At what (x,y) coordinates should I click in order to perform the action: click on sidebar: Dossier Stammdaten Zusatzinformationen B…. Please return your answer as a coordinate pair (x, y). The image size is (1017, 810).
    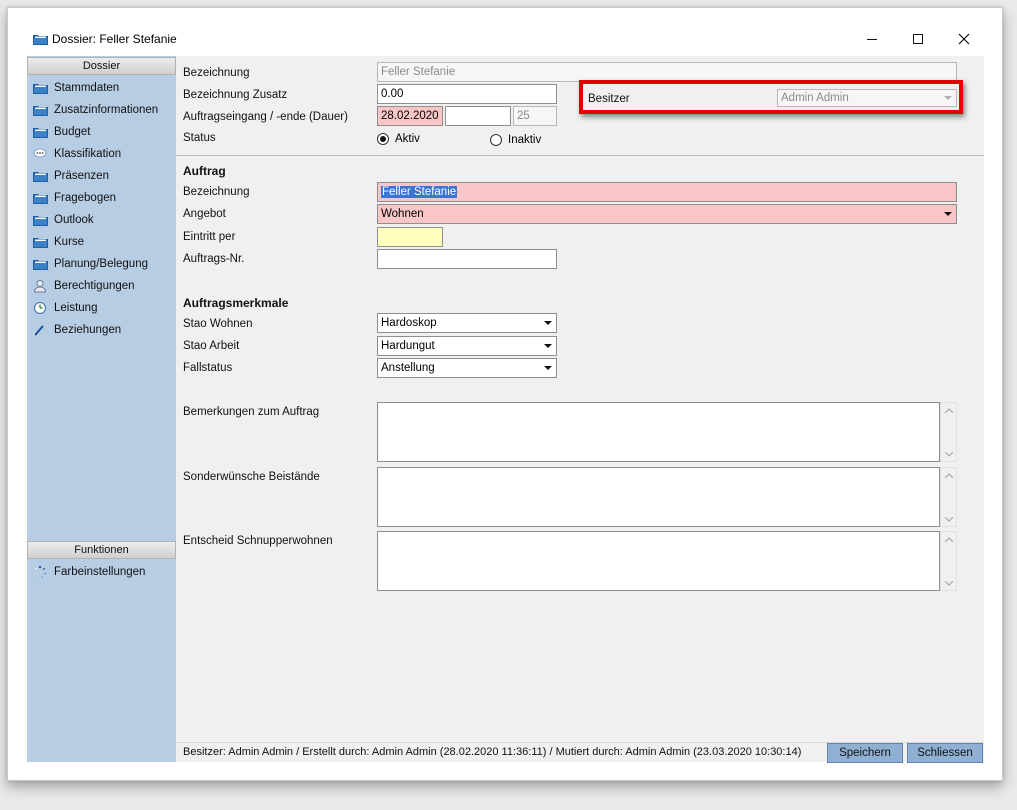
    Looking at the image, I should click on (101, 409).